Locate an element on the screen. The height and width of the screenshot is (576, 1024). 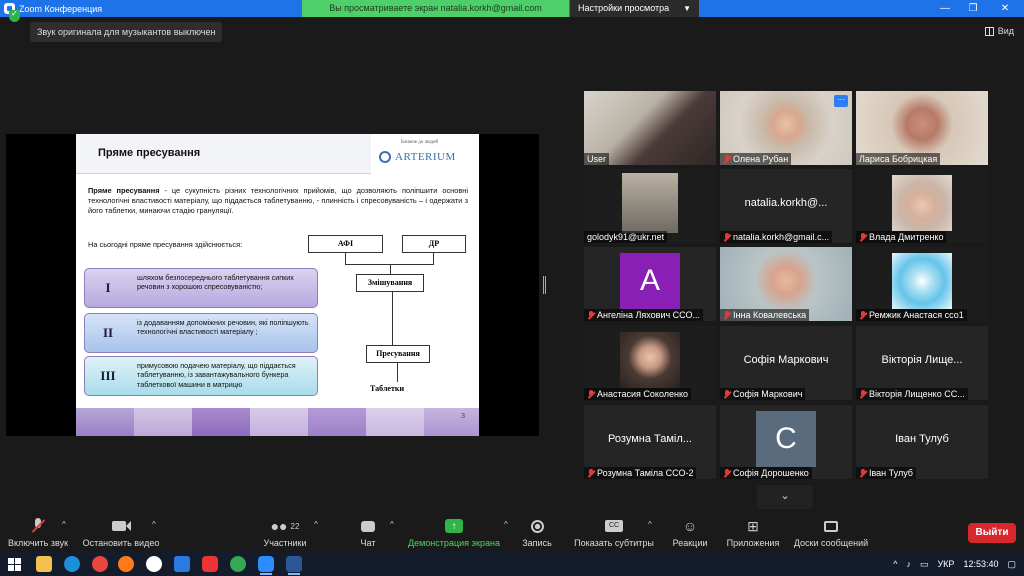
reactions-button: ☺ Реакции is located at coordinates (690, 532).